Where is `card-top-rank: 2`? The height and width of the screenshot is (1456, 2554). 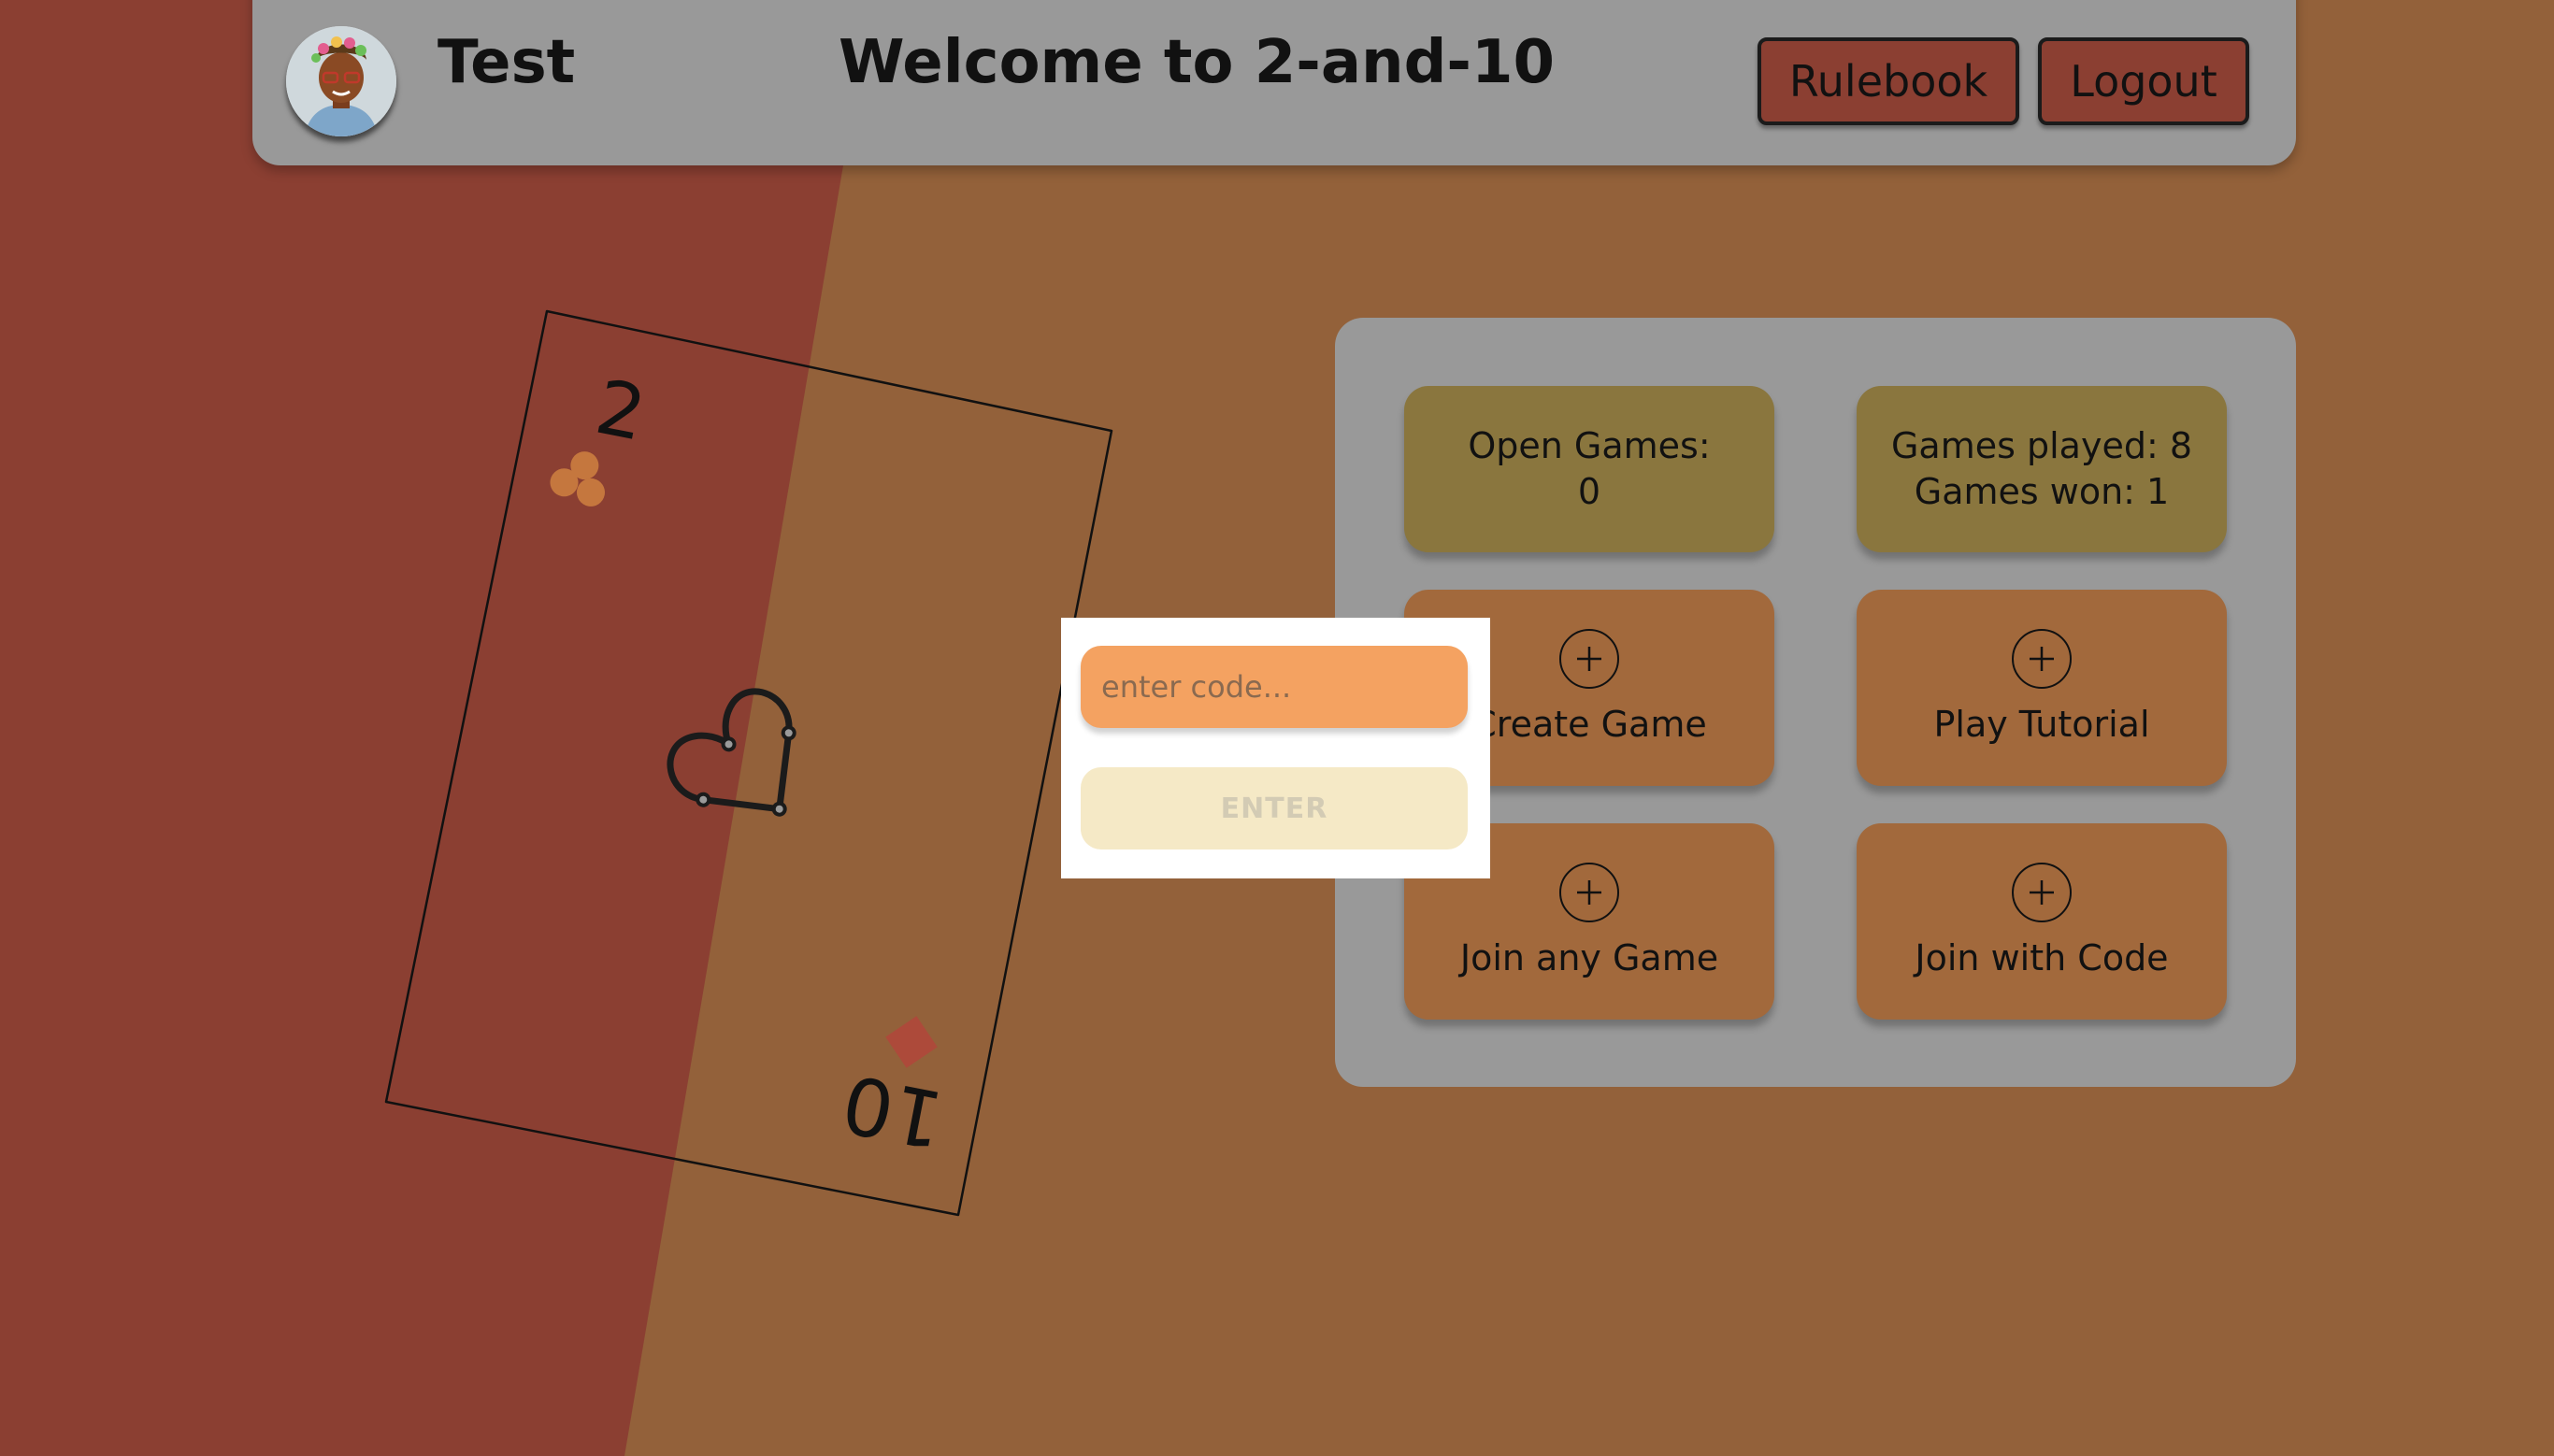 card-top-rank: 2 is located at coordinates (621, 411).